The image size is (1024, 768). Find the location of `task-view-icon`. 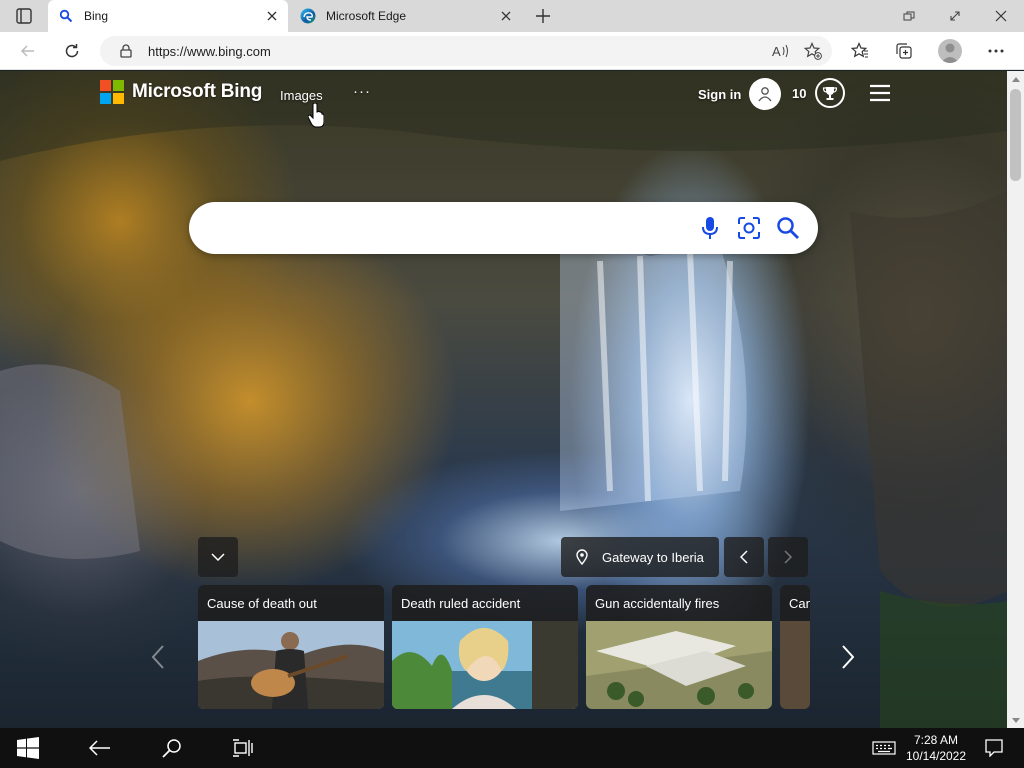

task-view-icon is located at coordinates (243, 748).